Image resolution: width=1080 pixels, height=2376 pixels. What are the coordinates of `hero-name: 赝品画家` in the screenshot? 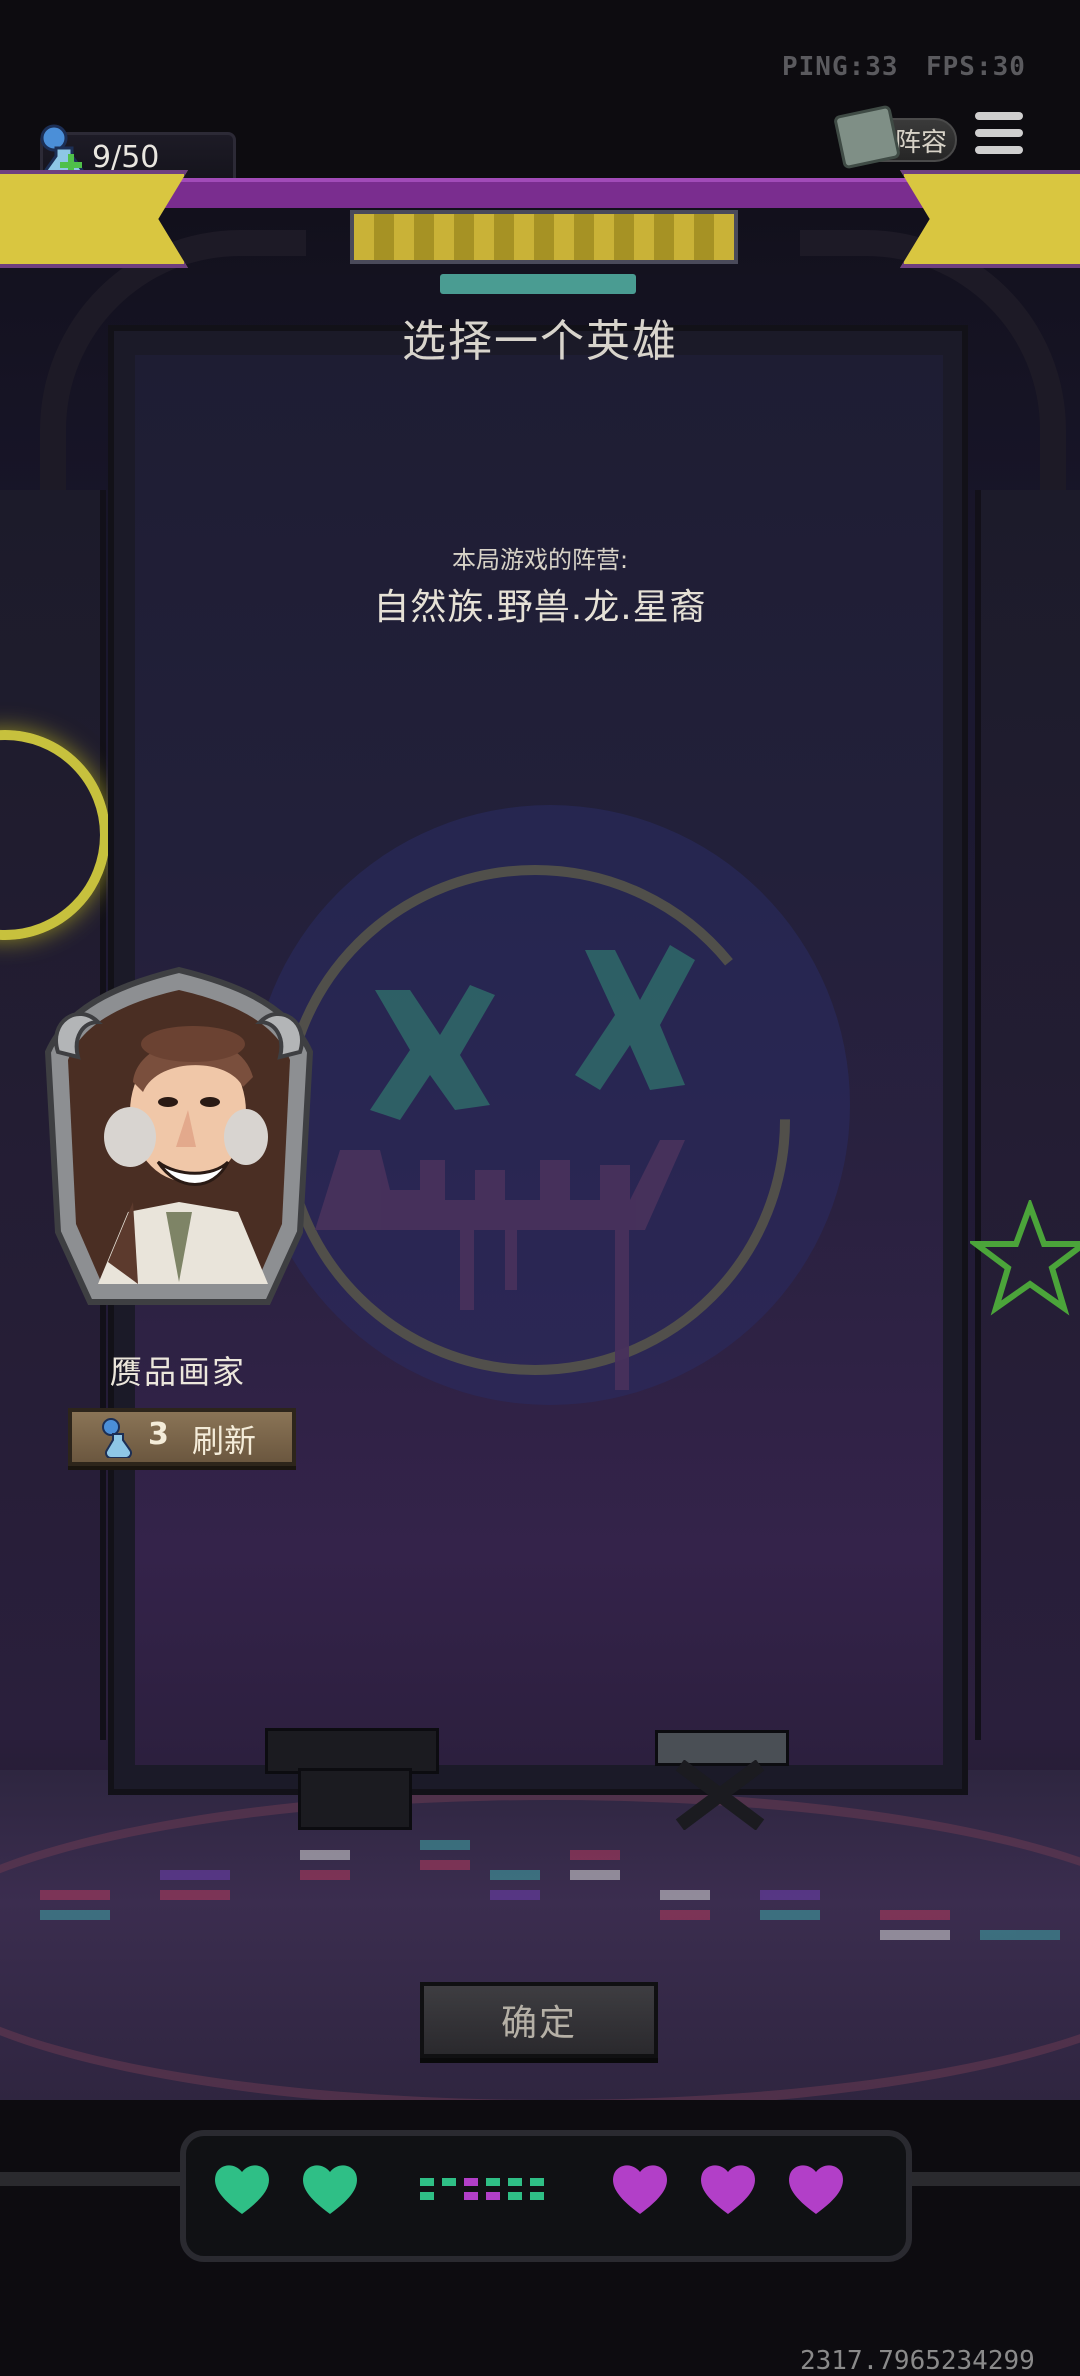 It's located at (177, 1372).